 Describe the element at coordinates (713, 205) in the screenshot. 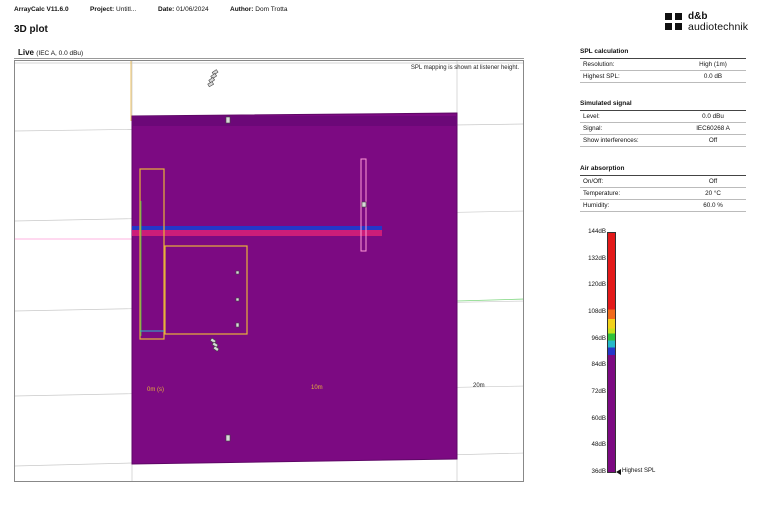

I see `row-value: 60.0 %` at that location.